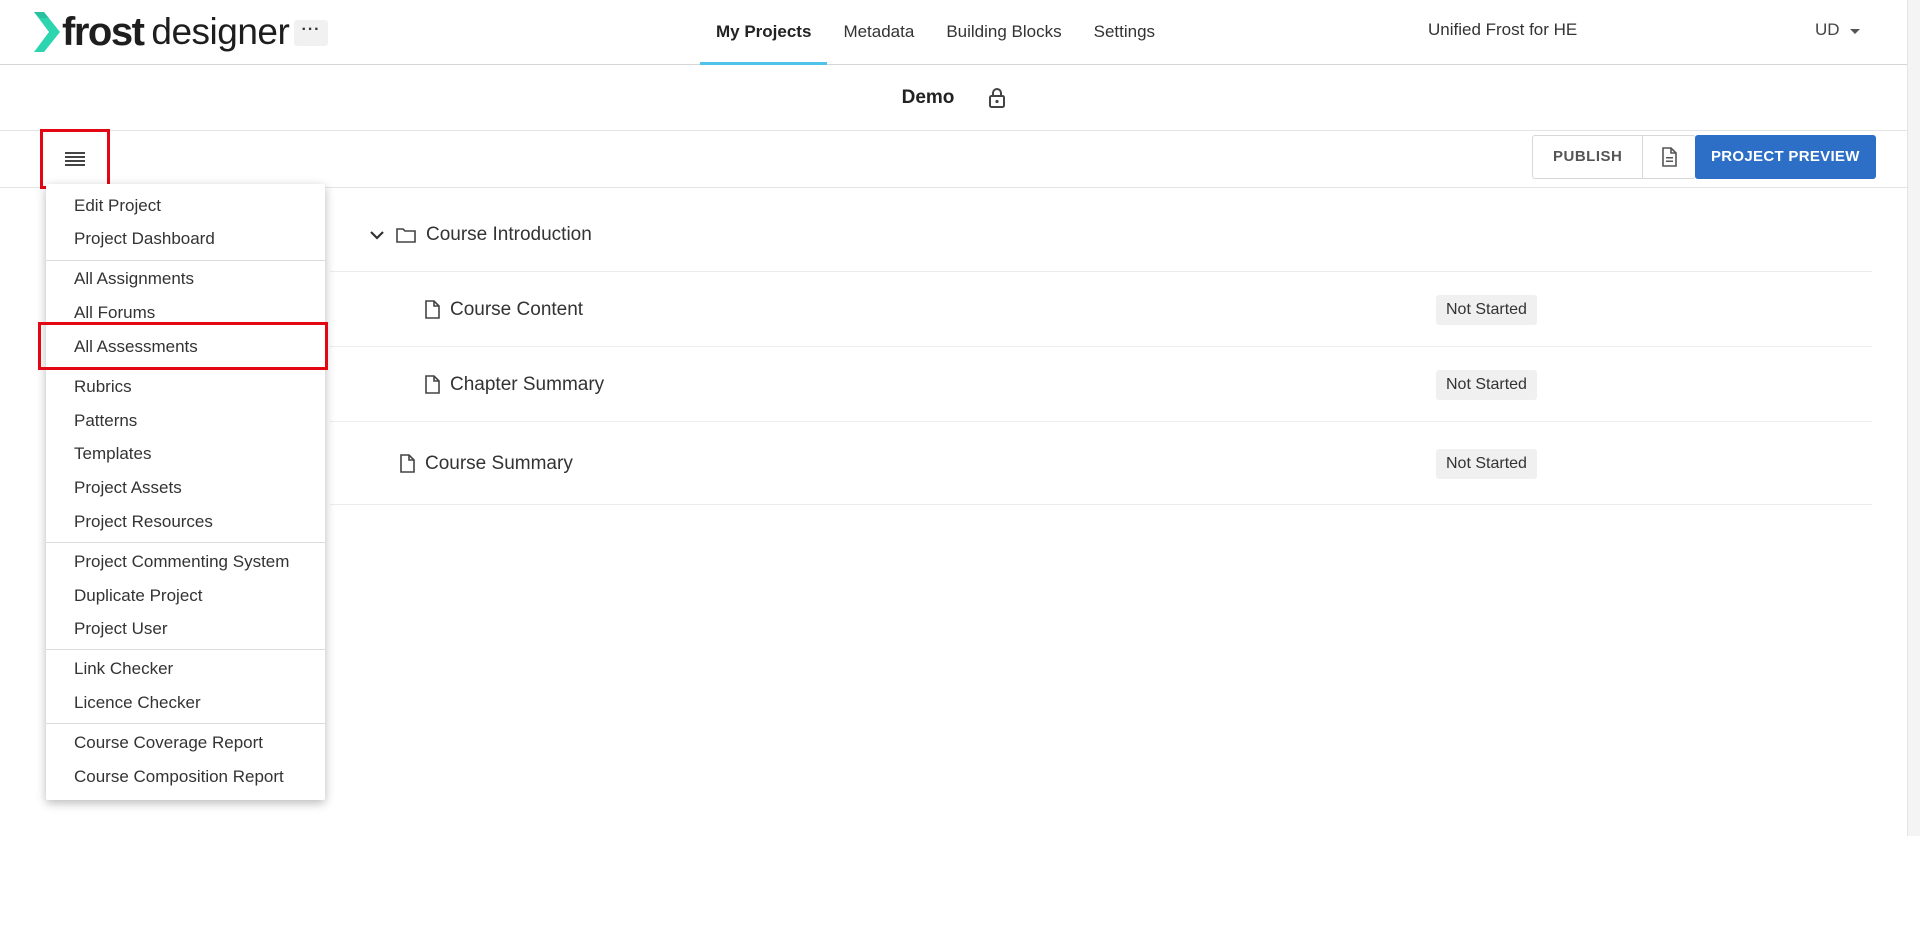 This screenshot has width=1920, height=941. I want to click on menu-item-licence-checker: Licence Checker, so click(137, 703).